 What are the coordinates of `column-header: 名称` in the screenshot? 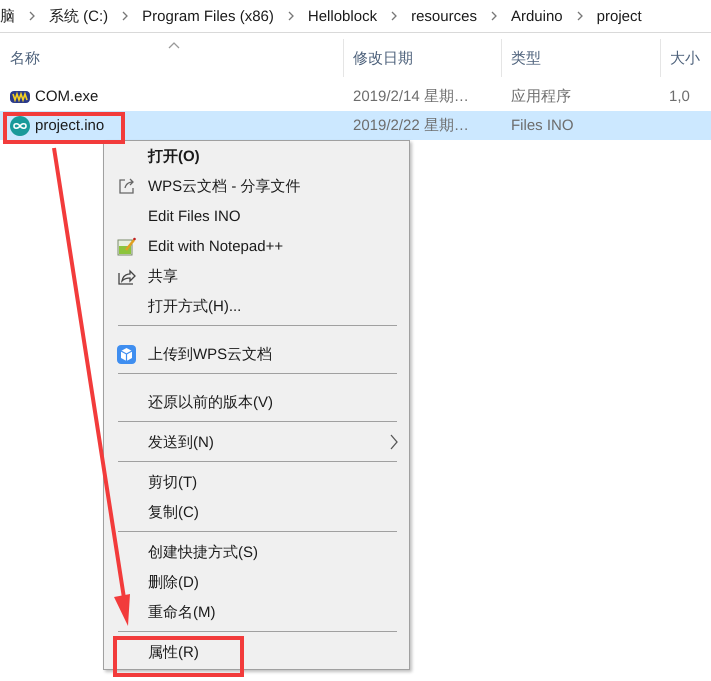 It's located at (171, 58).